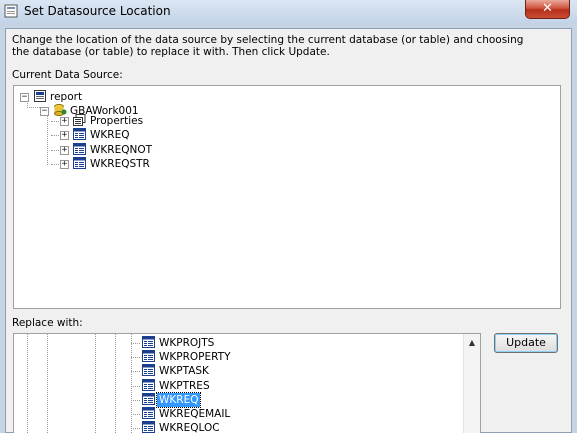 The height and width of the screenshot is (433, 577). Describe the element at coordinates (195, 357) in the screenshot. I see `replace-item-label: WKPROPERTY` at that location.